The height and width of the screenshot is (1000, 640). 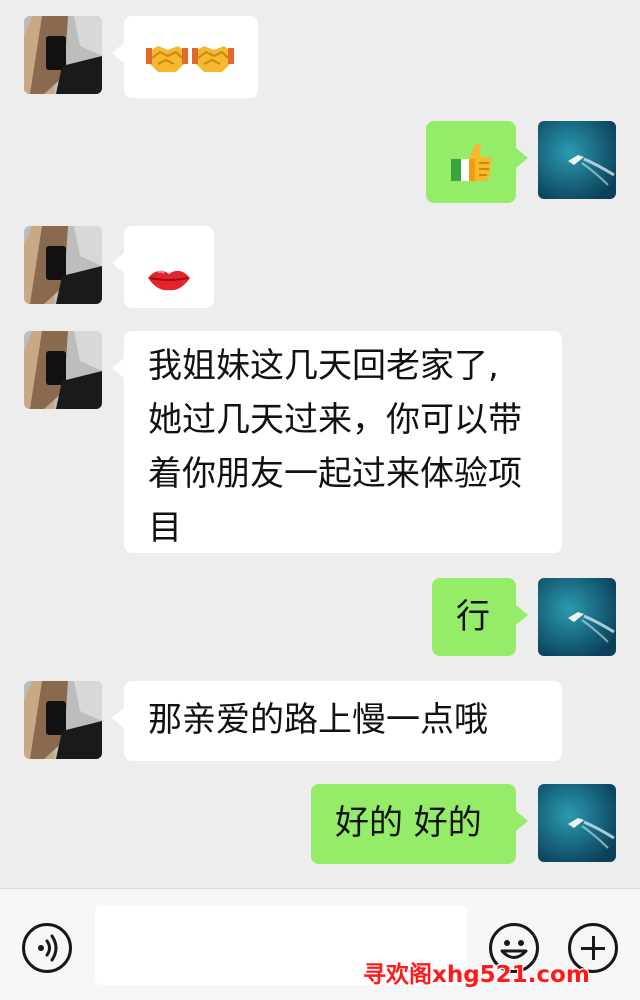 I want to click on message-bubble: 好的 好的, so click(x=419, y=824).